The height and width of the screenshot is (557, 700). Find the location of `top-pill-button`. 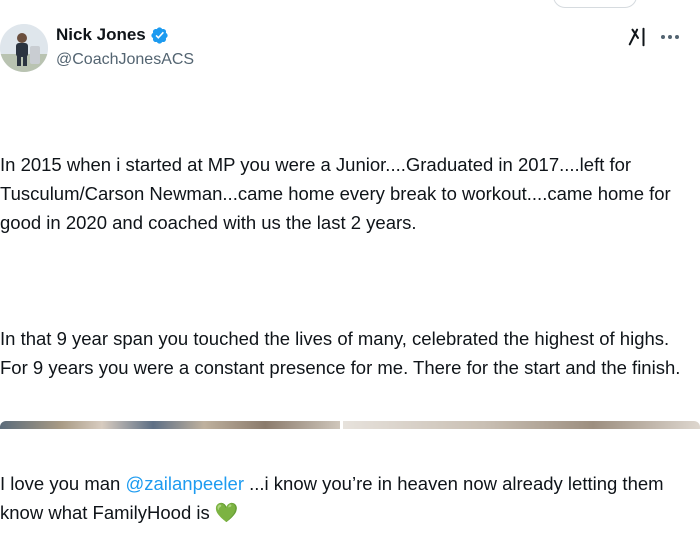

top-pill-button is located at coordinates (595, 4).